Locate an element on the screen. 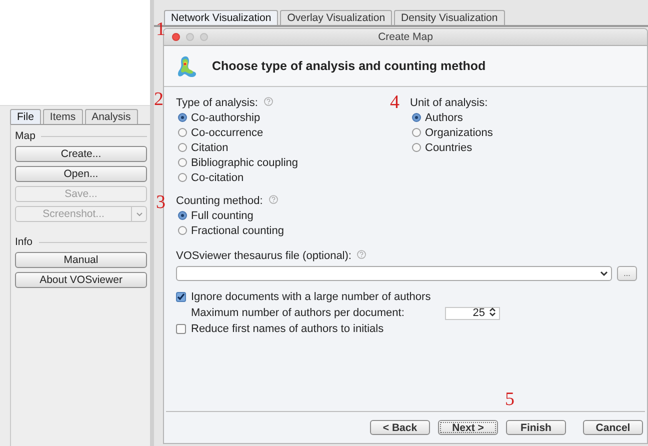 The width and height of the screenshot is (648, 446). dialog-button: Finish is located at coordinates (536, 427).